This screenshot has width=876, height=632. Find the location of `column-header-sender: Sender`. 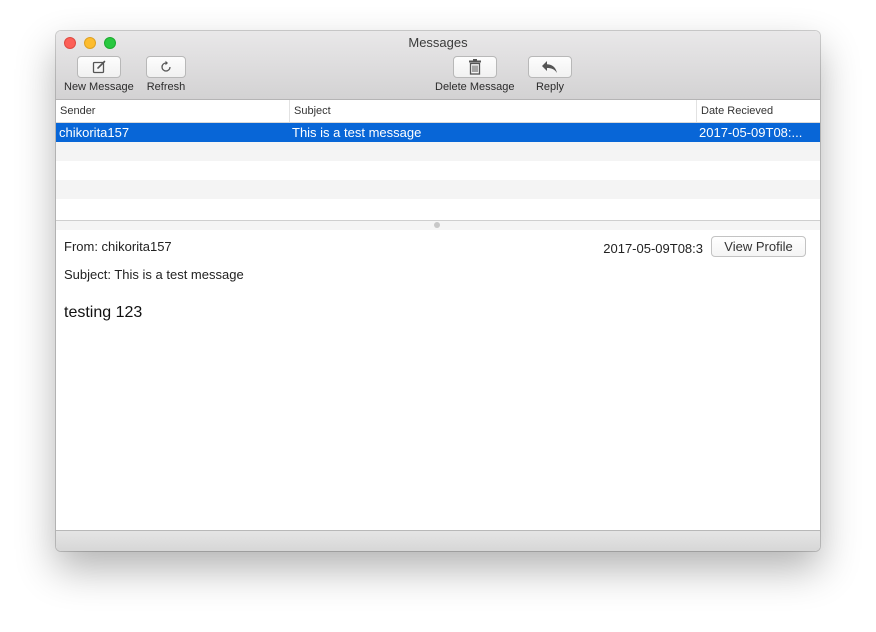

column-header-sender: Sender is located at coordinates (172, 111).